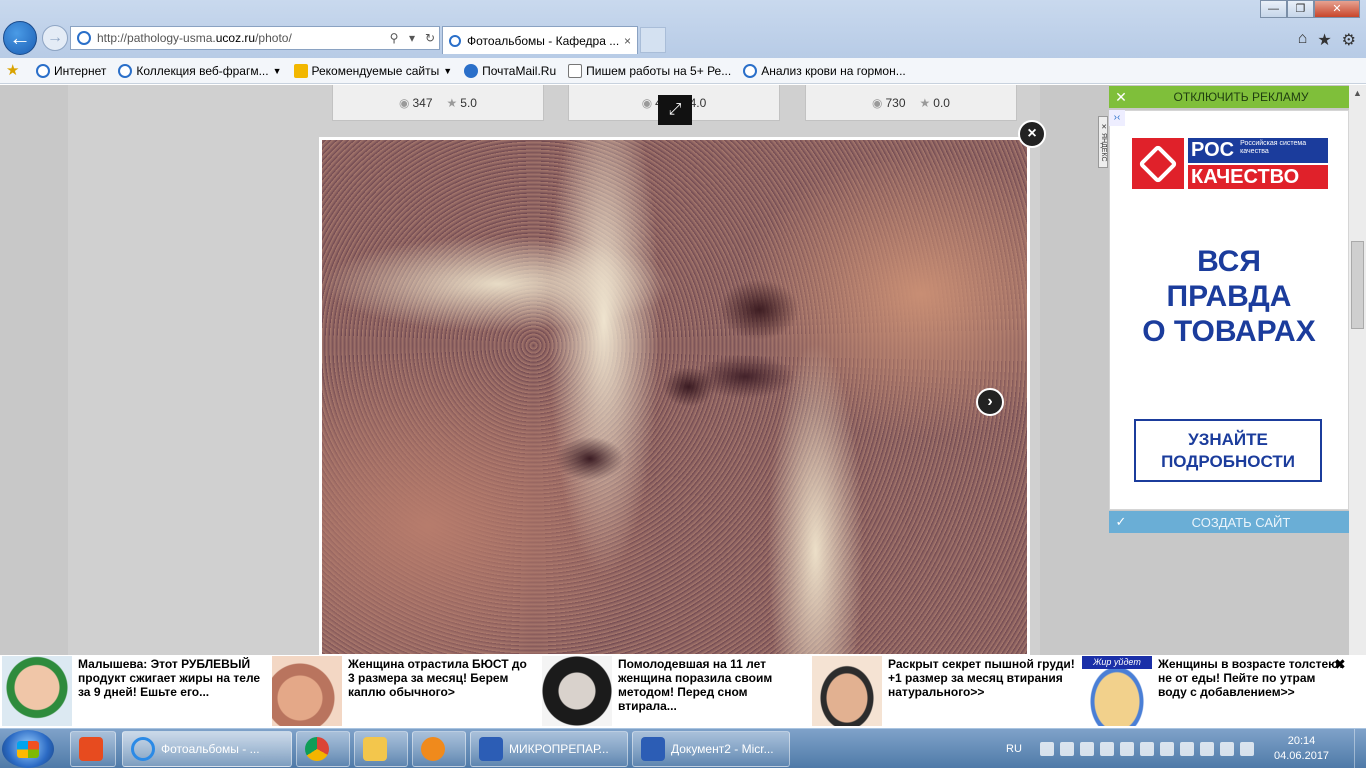 Image resolution: width=1366 pixels, height=768 pixels. Describe the element at coordinates (1303, 40) in the screenshot. I see `home-icon: ⌂` at that location.